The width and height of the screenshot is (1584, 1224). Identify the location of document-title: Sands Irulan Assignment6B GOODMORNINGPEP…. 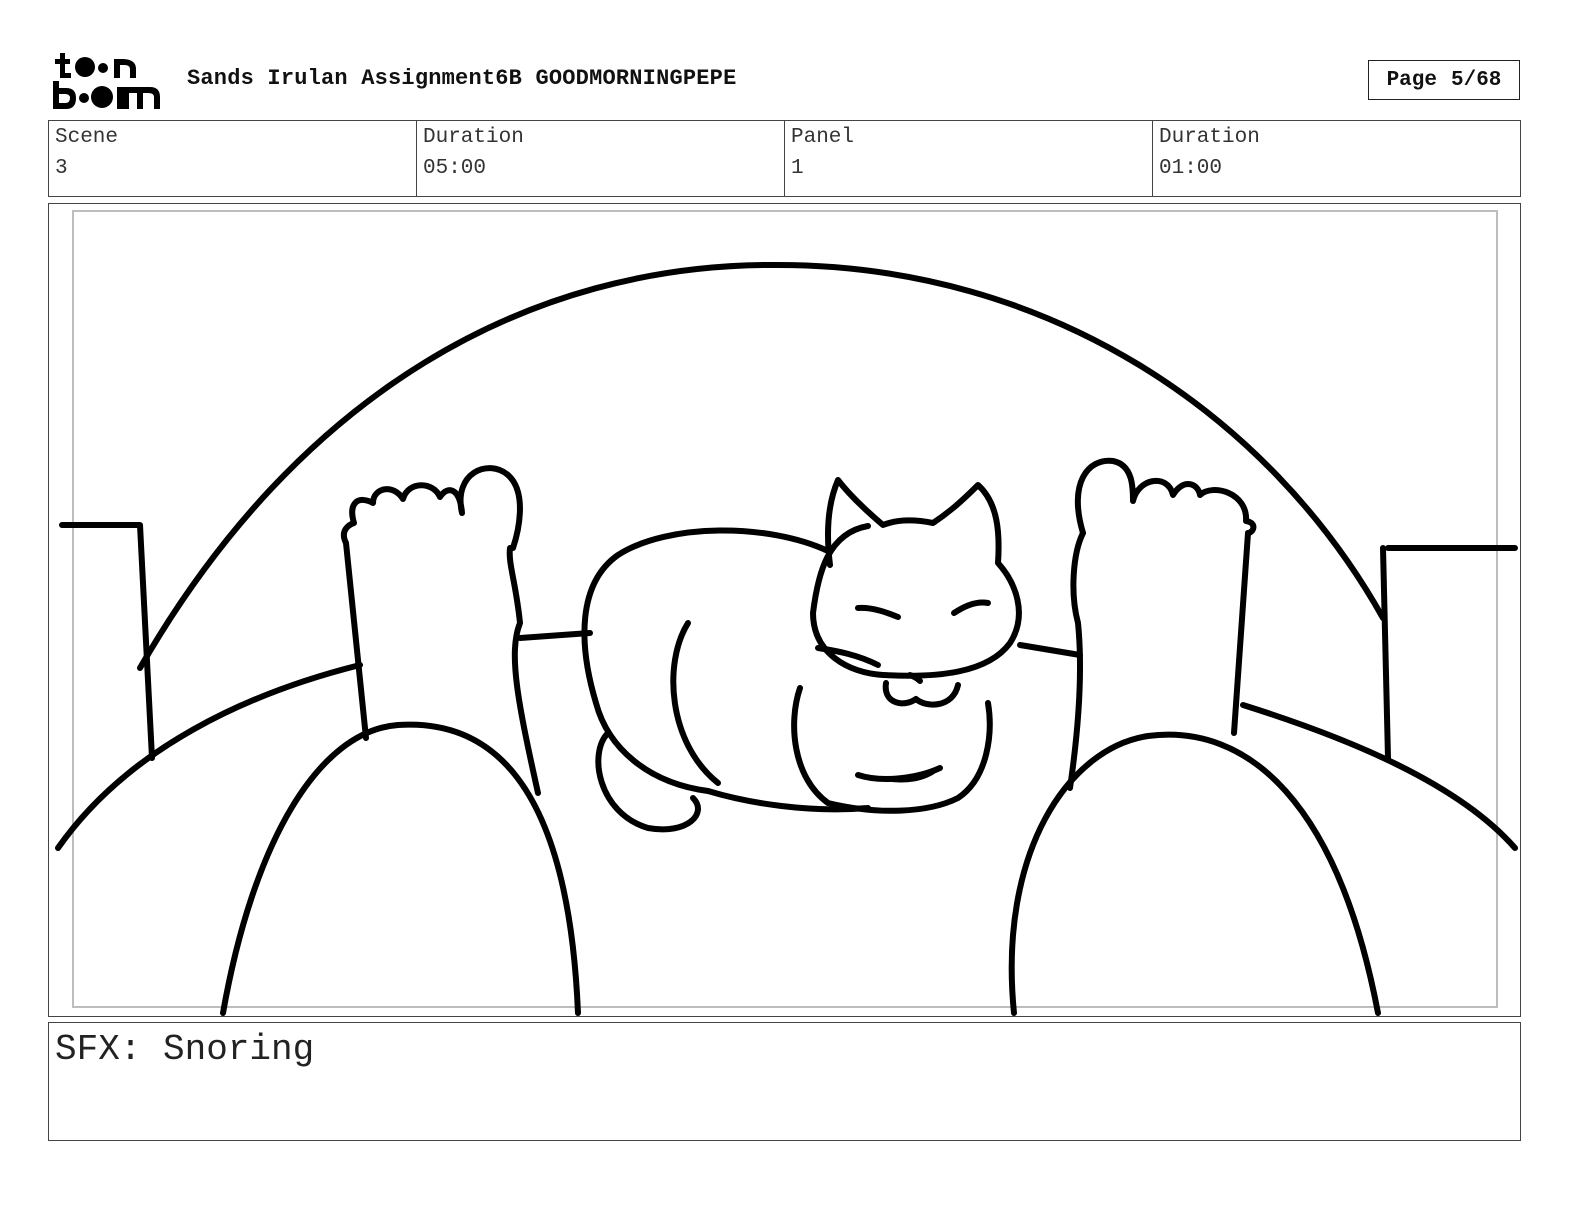
(462, 78).